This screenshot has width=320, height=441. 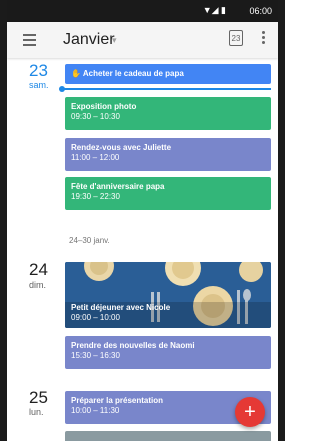 What do you see at coordinates (89, 240) in the screenshot?
I see `week-range-label: 24–30 janv.` at bounding box center [89, 240].